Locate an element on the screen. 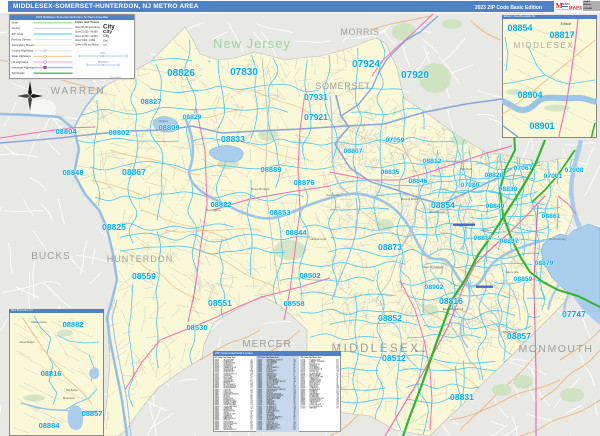 This screenshot has width=600, height=436. svg-text: 07059 is located at coordinates (395, 140).